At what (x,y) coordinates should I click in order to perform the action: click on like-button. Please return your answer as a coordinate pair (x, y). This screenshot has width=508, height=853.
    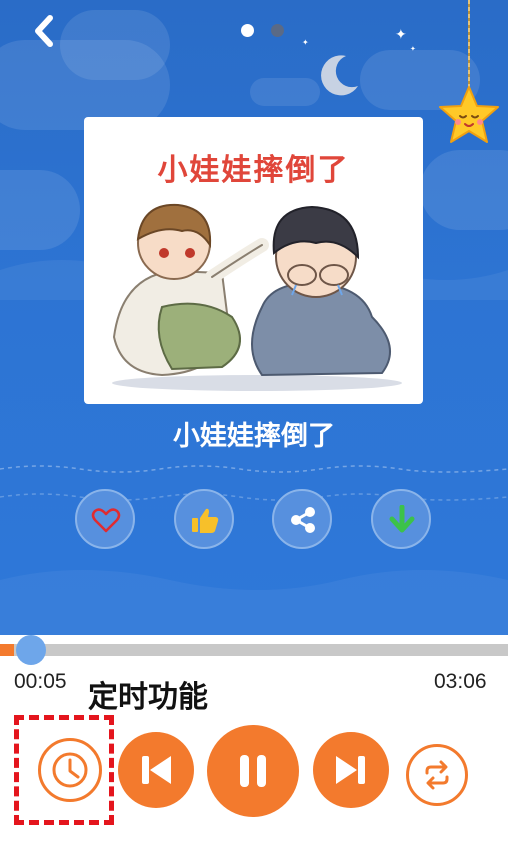
    Looking at the image, I should click on (204, 519).